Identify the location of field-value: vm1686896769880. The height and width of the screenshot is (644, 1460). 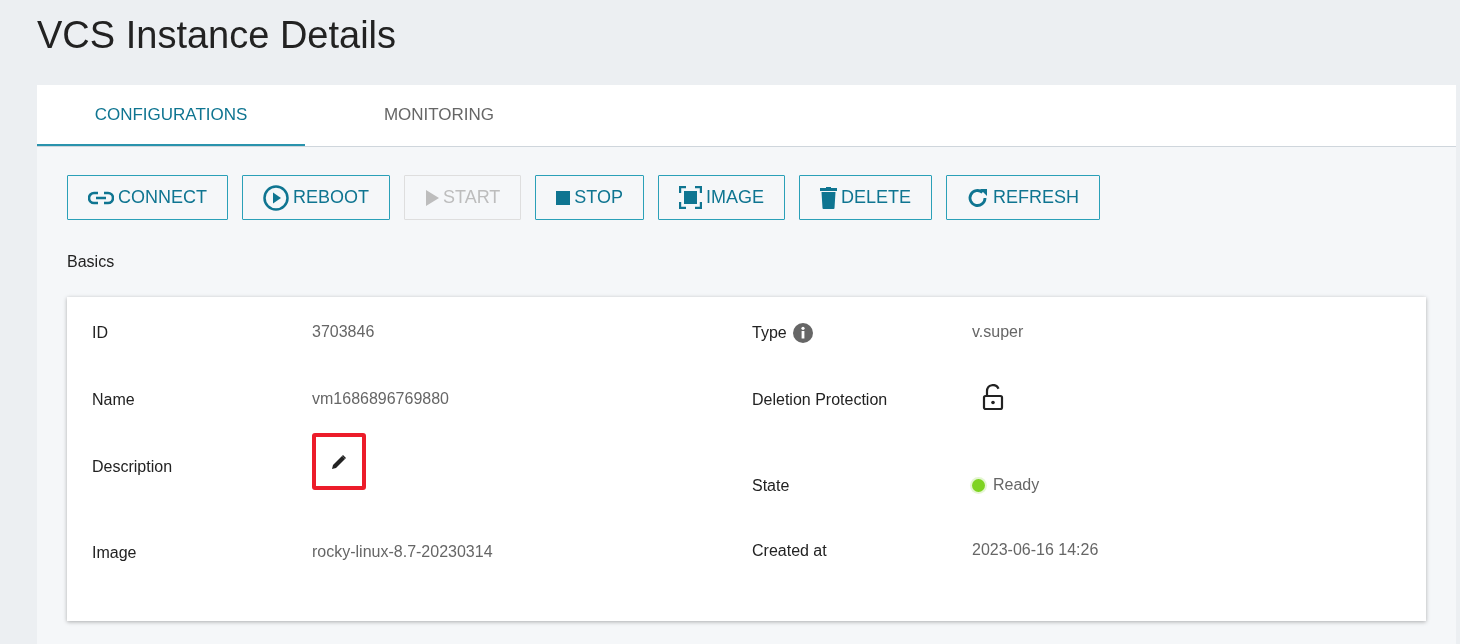
(381, 399).